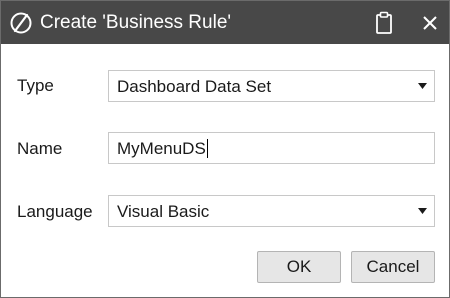  Describe the element at coordinates (271, 211) in the screenshot. I see `language-dropdown: Visual Basic` at that location.